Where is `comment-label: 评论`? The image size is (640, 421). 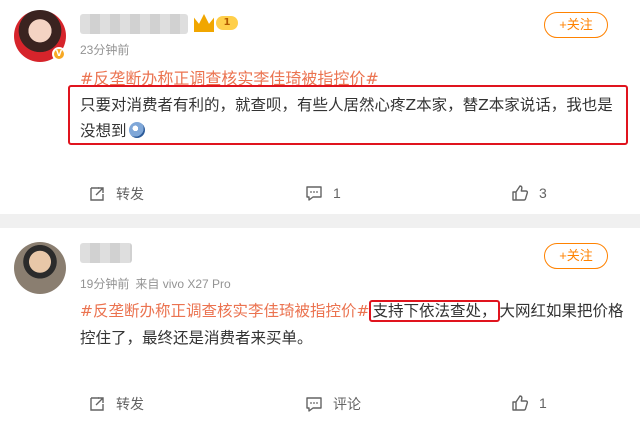
comment-label: 评论 is located at coordinates (347, 404).